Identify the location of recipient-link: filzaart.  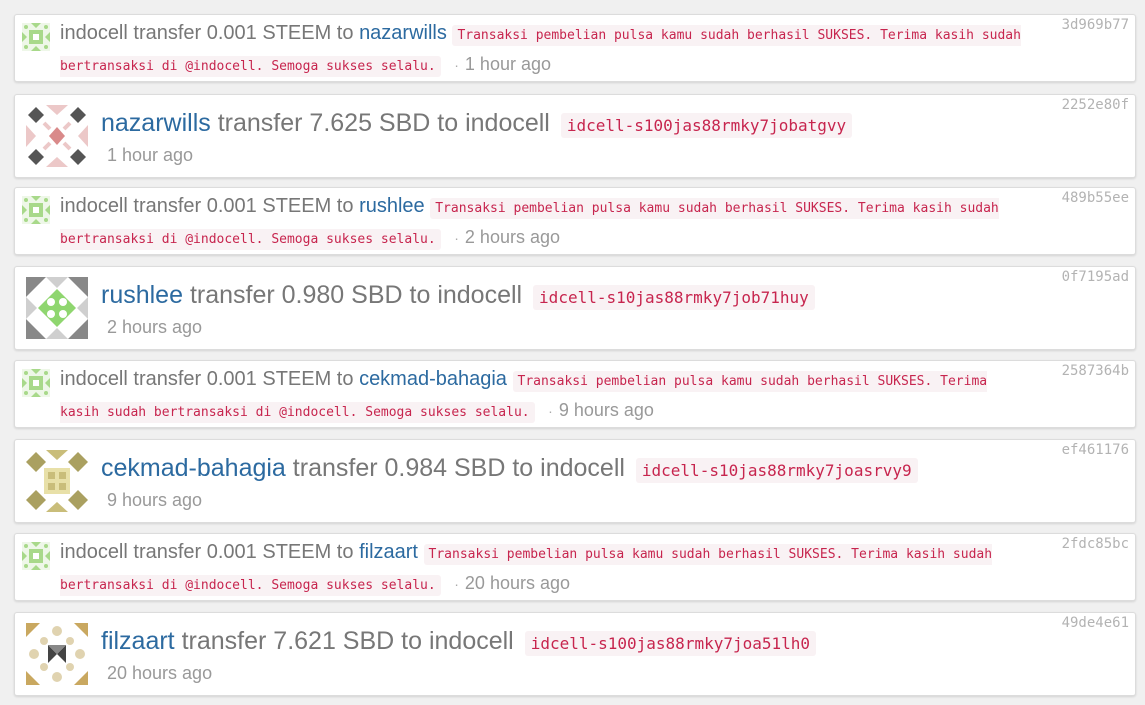
(388, 552).